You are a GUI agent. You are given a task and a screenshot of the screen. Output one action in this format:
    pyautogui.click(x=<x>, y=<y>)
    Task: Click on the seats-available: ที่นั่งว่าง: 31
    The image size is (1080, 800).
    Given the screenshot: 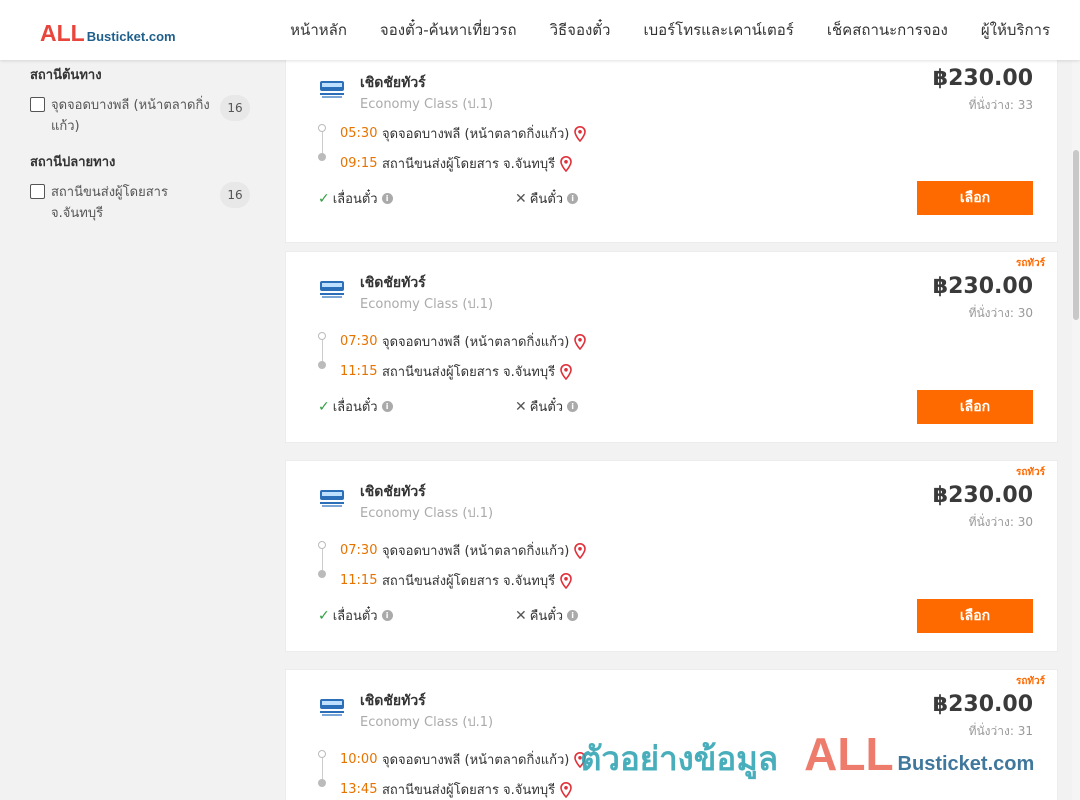 What is the action you would take?
    pyautogui.click(x=1000, y=731)
    